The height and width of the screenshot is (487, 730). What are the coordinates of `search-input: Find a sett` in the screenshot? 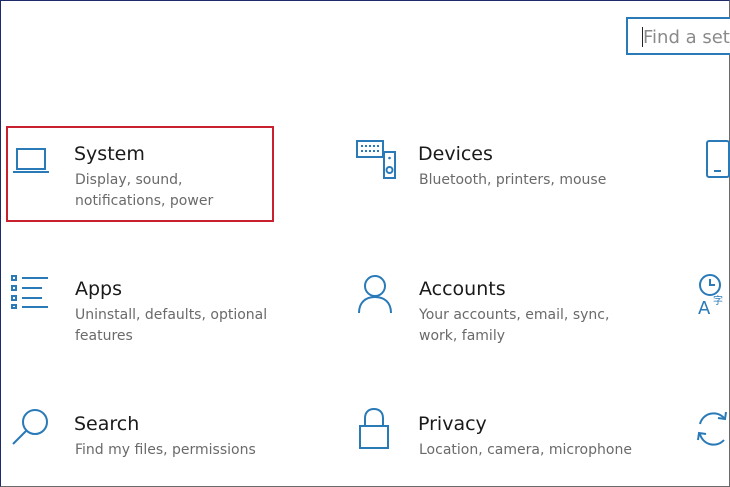 It's located at (678, 36).